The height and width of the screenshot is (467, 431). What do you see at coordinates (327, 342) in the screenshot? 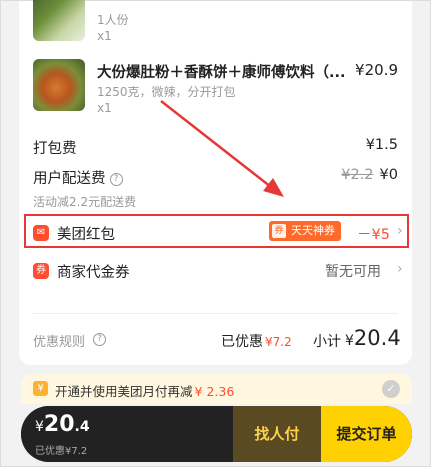
I see `subtotal-label: 小计` at bounding box center [327, 342].